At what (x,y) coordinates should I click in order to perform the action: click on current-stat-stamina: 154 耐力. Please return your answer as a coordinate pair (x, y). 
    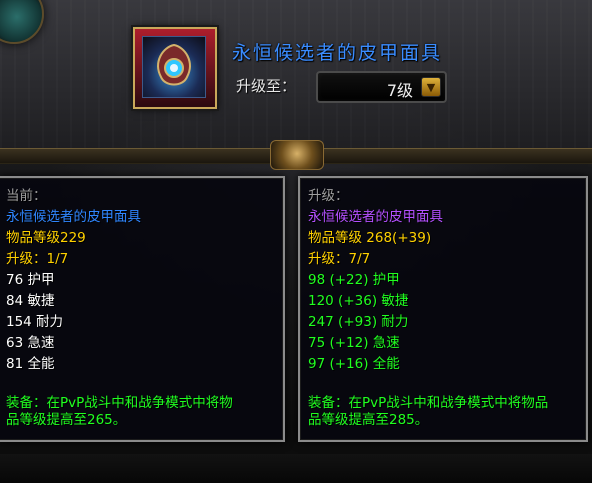
    Looking at the image, I should click on (35, 322).